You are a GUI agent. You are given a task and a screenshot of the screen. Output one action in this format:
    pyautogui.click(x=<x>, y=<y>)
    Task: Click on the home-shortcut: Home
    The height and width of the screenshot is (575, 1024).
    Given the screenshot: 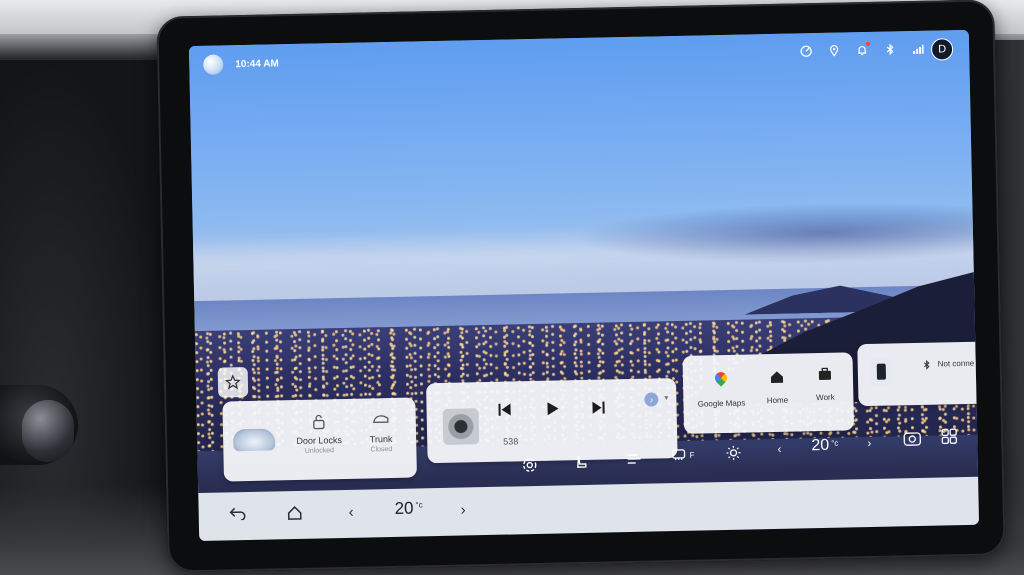 What is the action you would take?
    pyautogui.click(x=777, y=386)
    